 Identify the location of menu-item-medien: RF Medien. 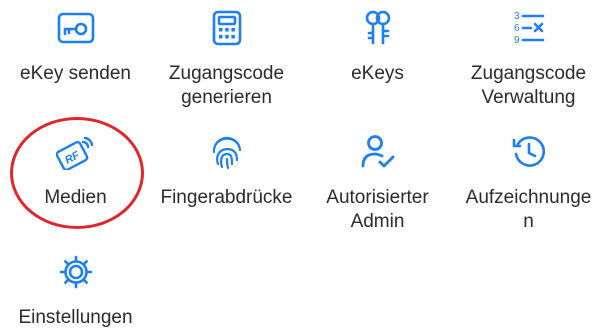
(75, 171).